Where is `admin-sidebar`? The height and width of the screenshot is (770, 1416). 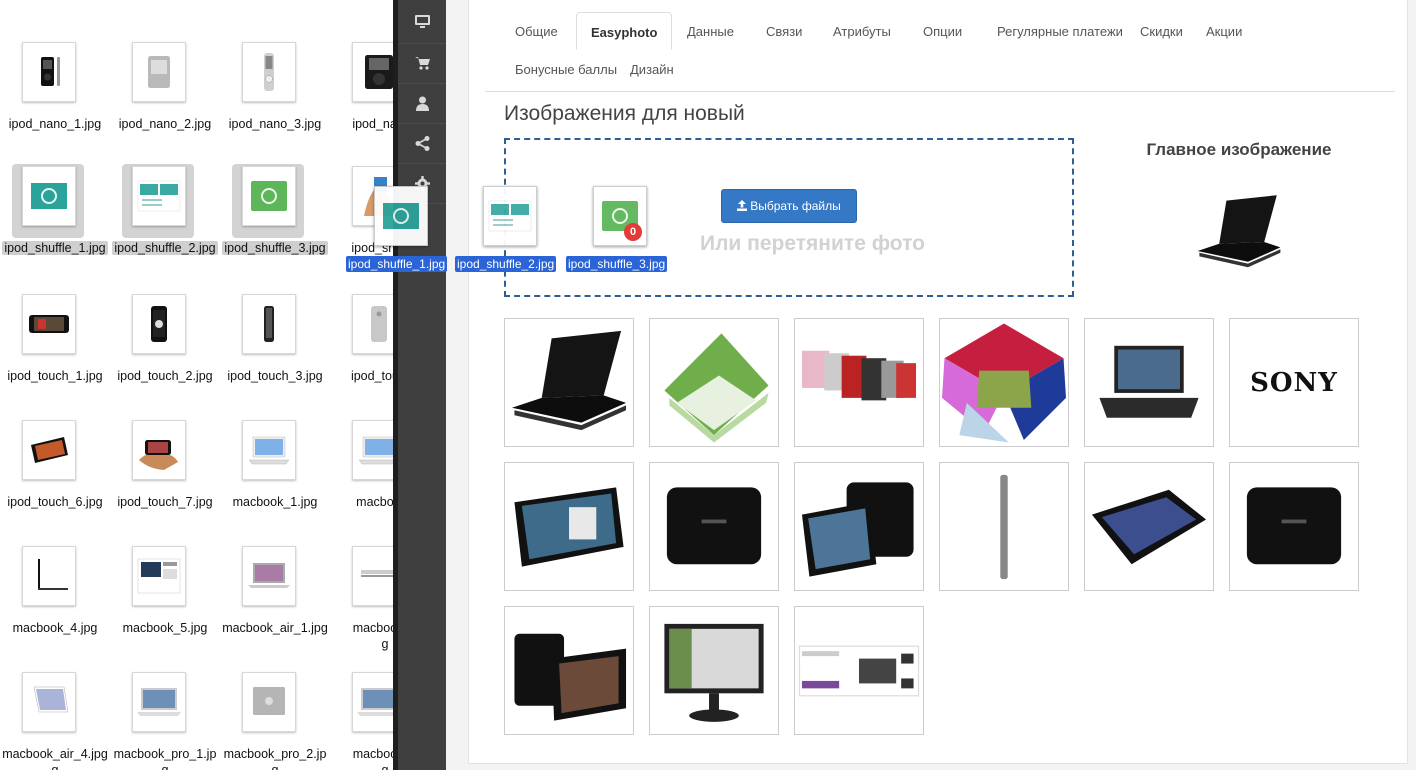
admin-sidebar is located at coordinates (422, 385).